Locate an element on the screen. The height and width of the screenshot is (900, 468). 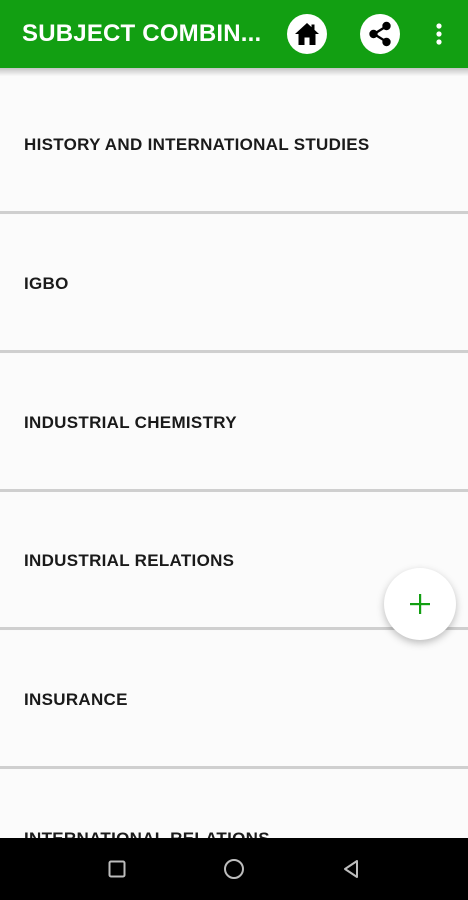
system-nav-bar is located at coordinates (234, 869).